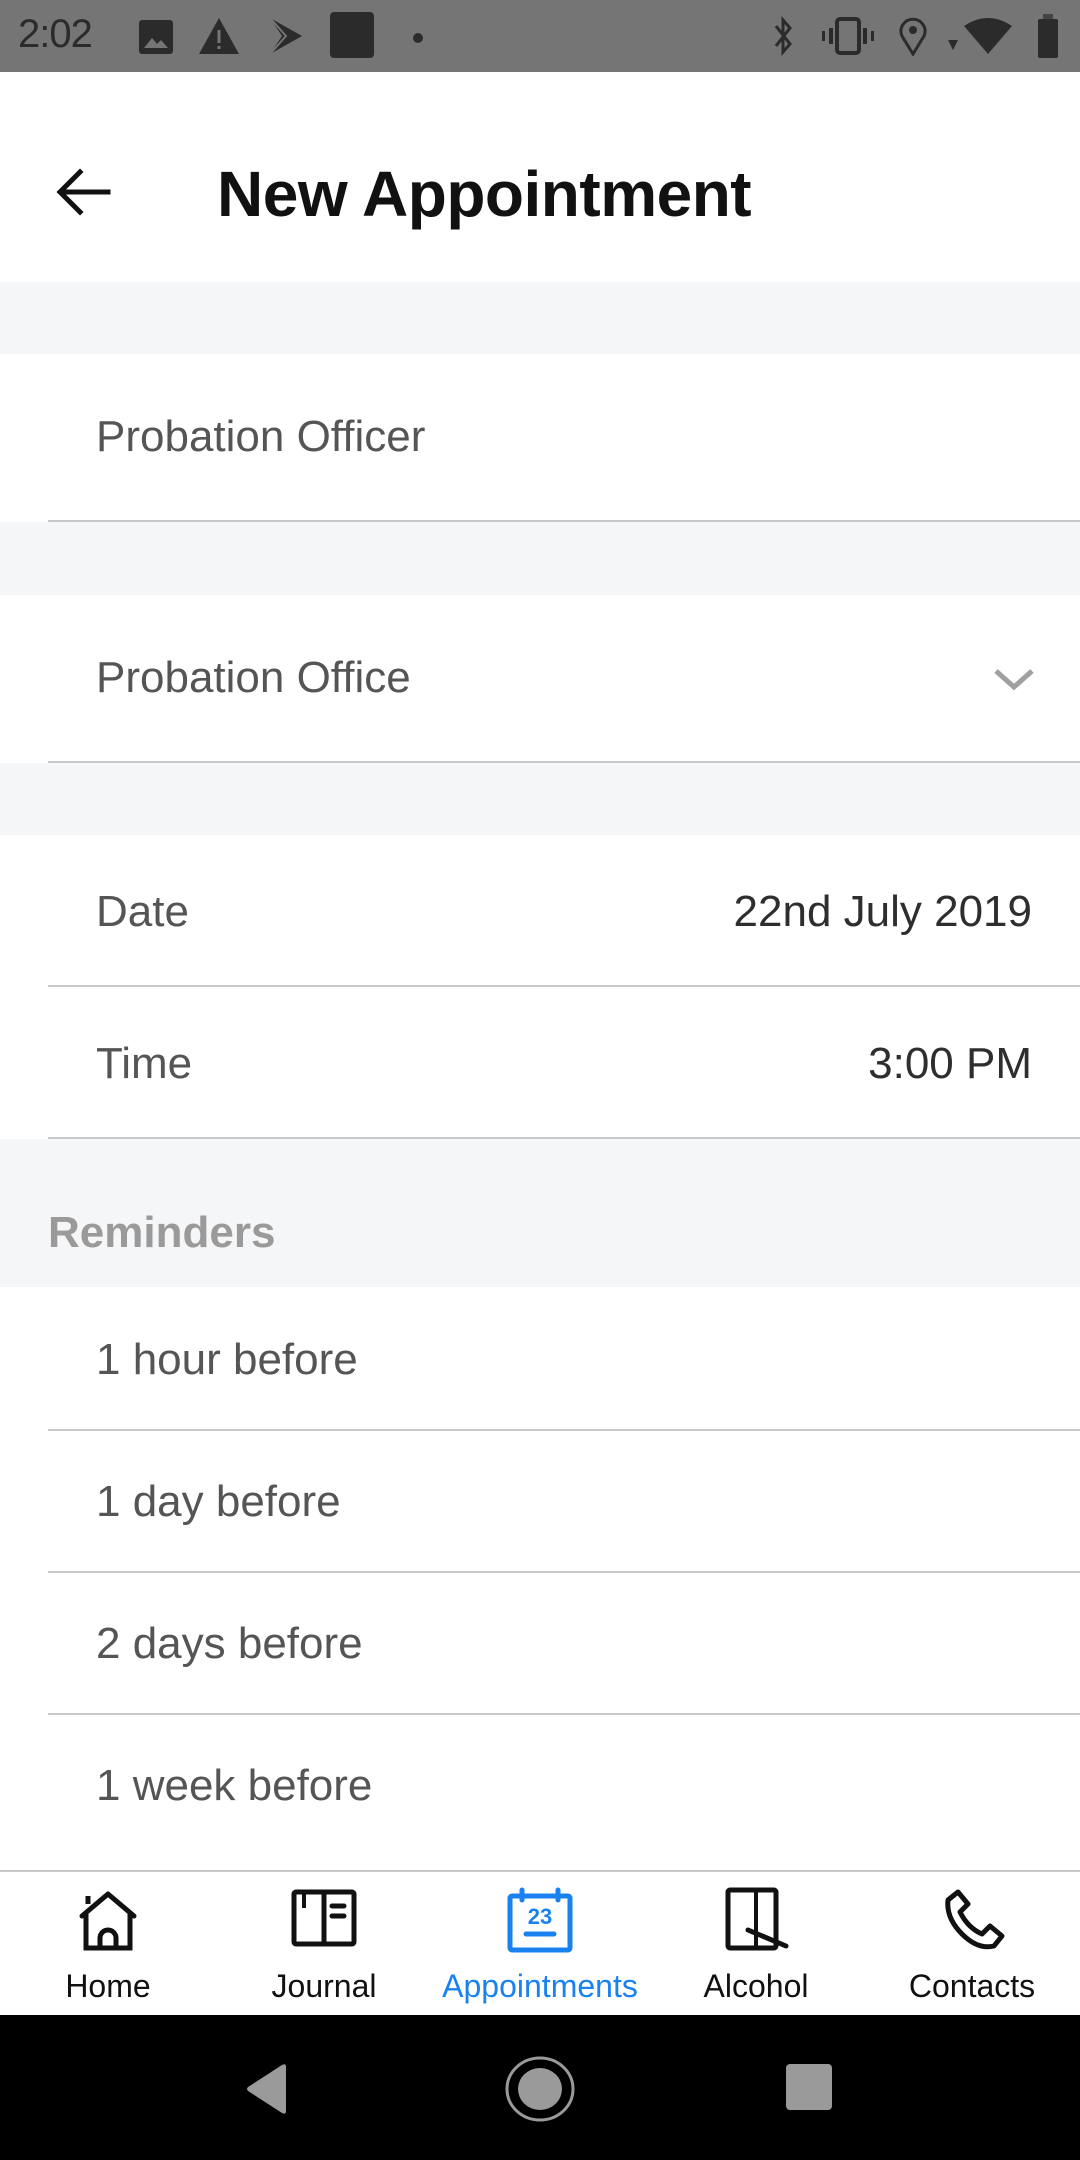 The width and height of the screenshot is (1080, 2160). Describe the element at coordinates (1014, 679) in the screenshot. I see `chevron-down-icon` at that location.